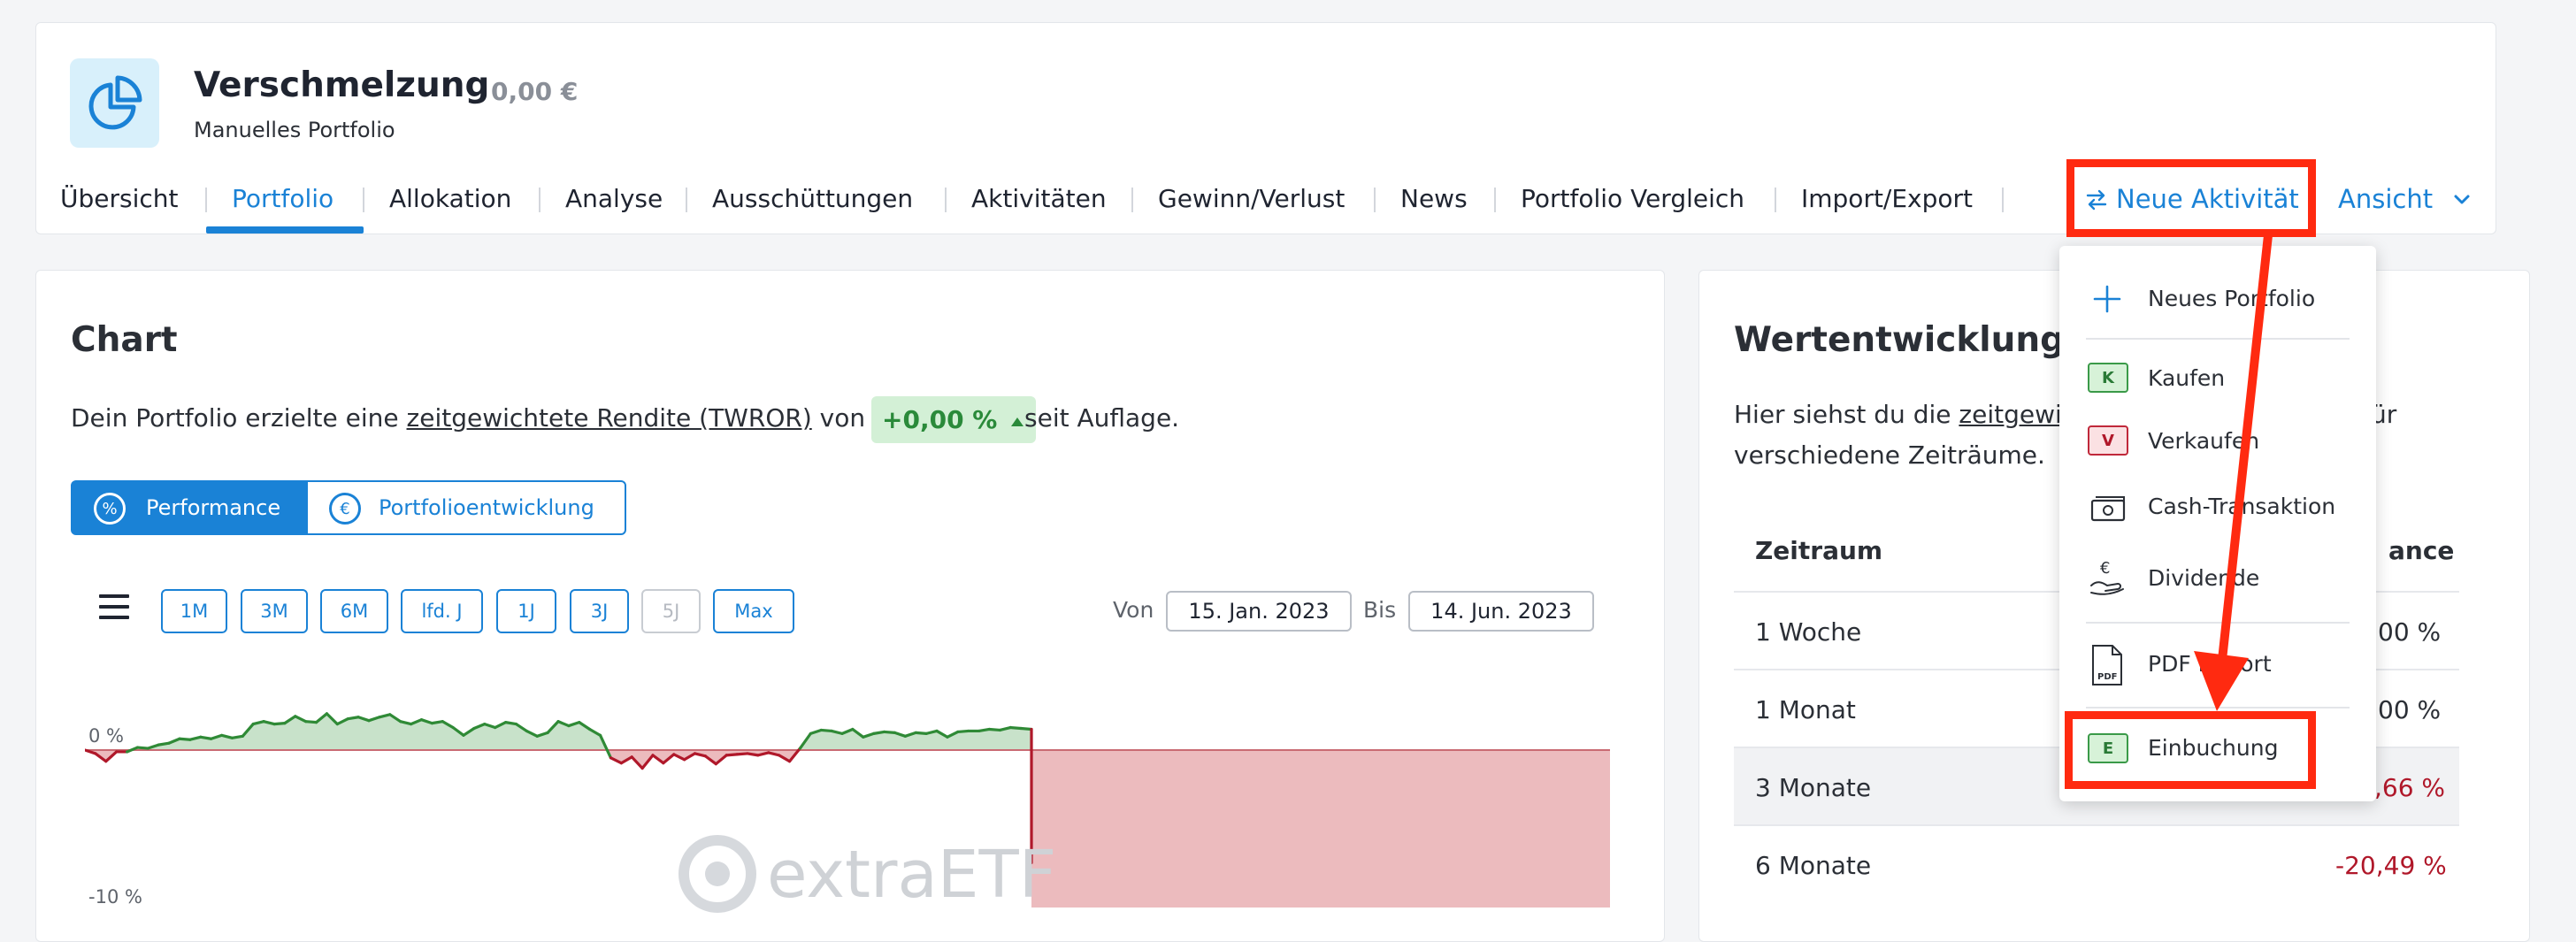 The height and width of the screenshot is (942, 2576). Describe the element at coordinates (114, 103) in the screenshot. I see `portfolio-pie-icon` at that location.